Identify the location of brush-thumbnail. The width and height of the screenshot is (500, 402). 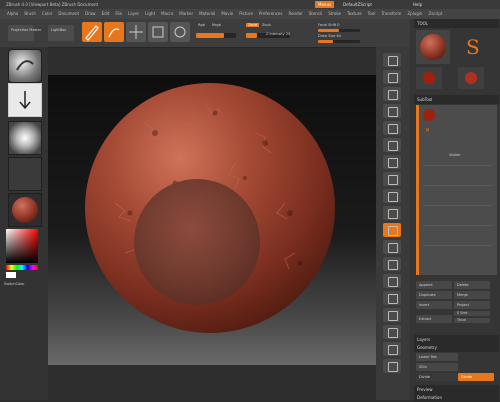
(25, 66).